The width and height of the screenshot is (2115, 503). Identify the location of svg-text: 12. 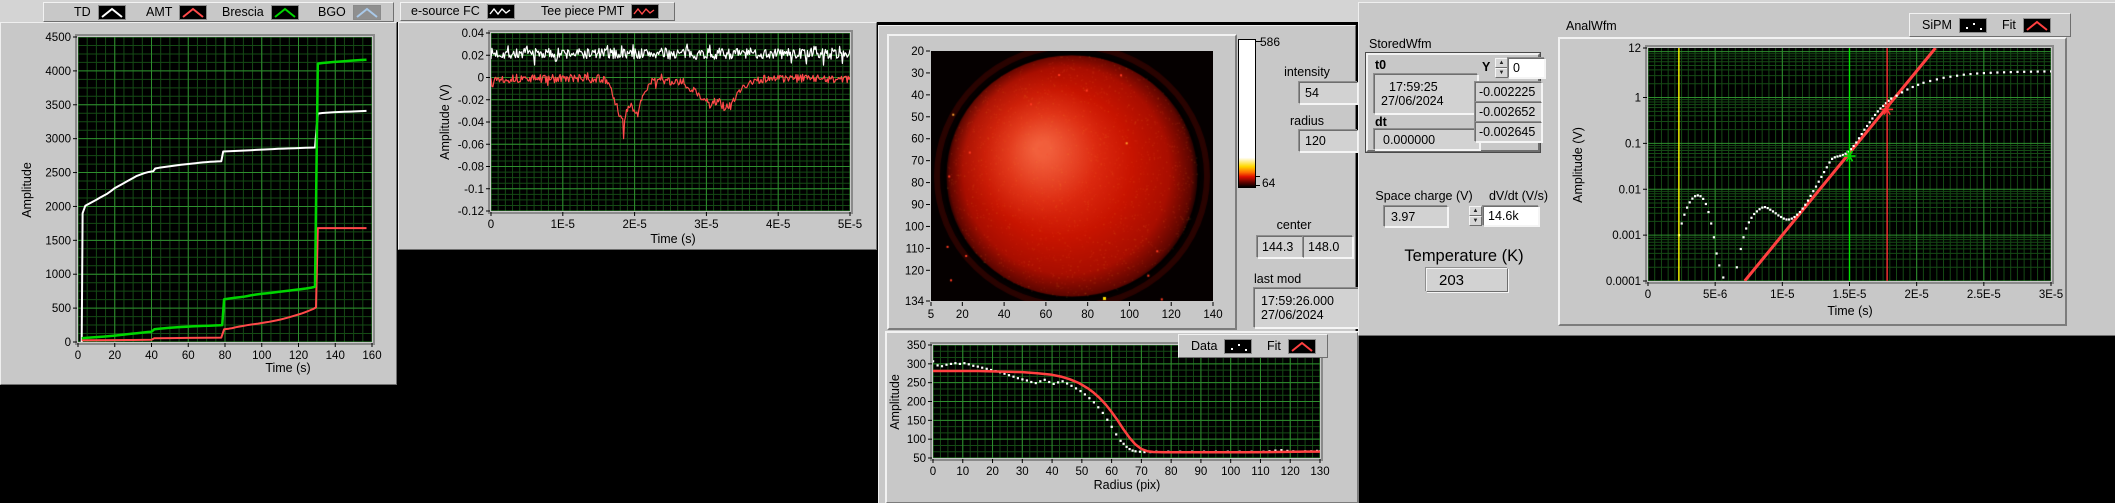
(1634, 49).